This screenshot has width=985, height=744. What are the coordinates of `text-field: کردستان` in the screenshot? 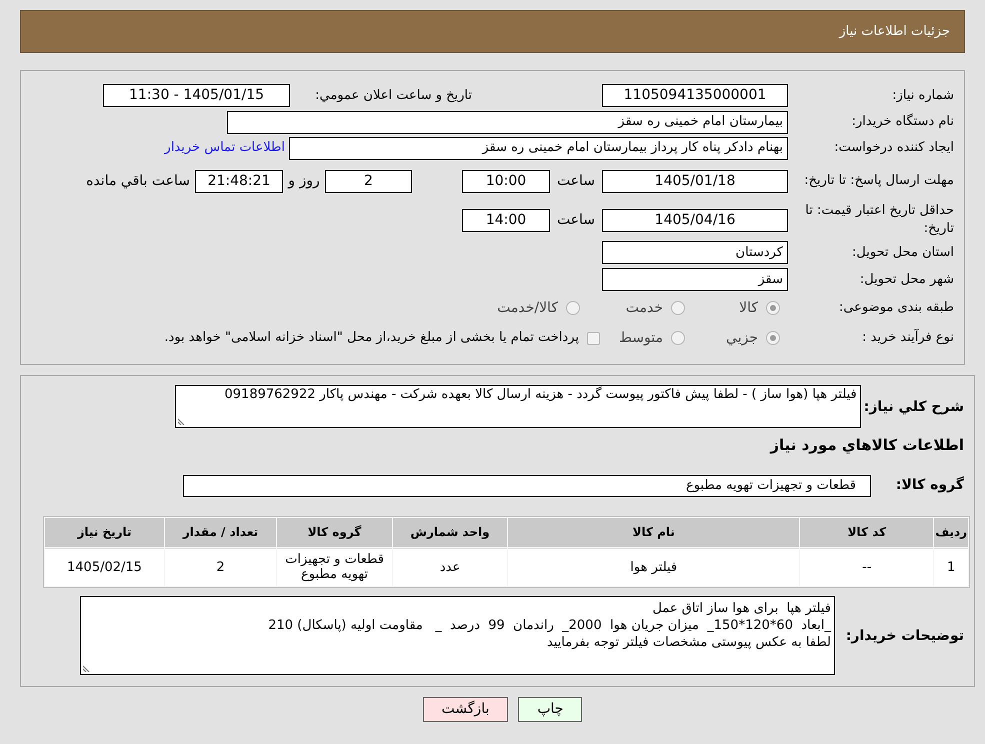 It's located at (695, 252).